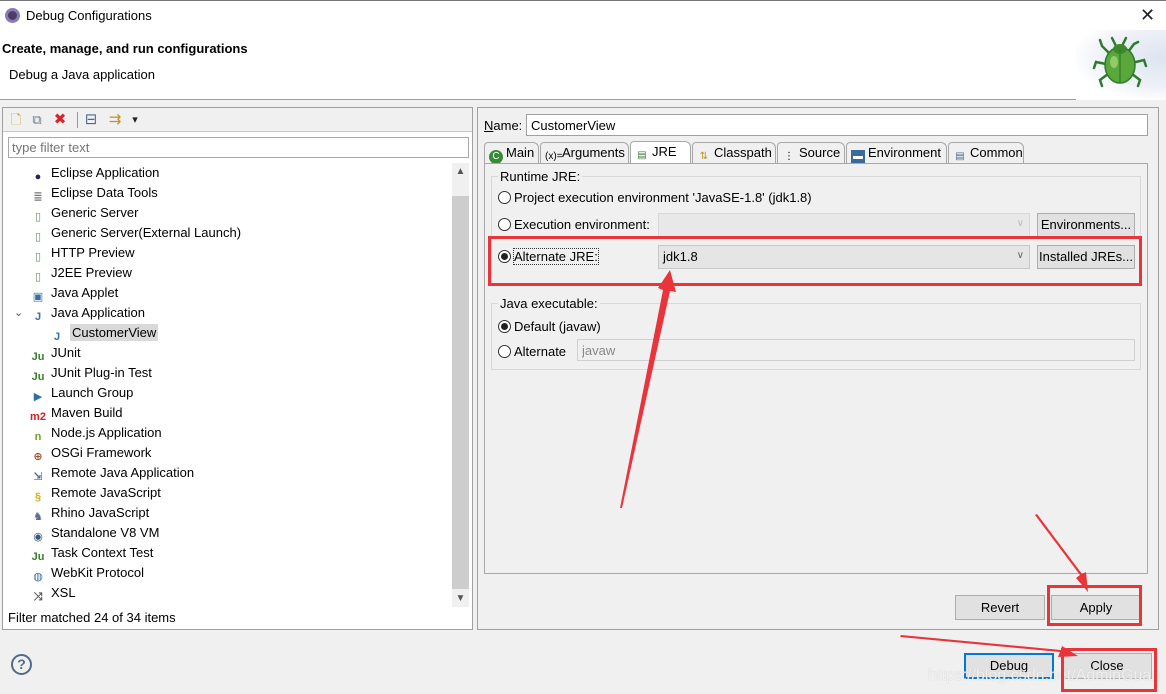 Image resolution: width=1166 pixels, height=694 pixels. Describe the element at coordinates (989, 646) in the screenshot. I see `arrow-to-close` at that location.